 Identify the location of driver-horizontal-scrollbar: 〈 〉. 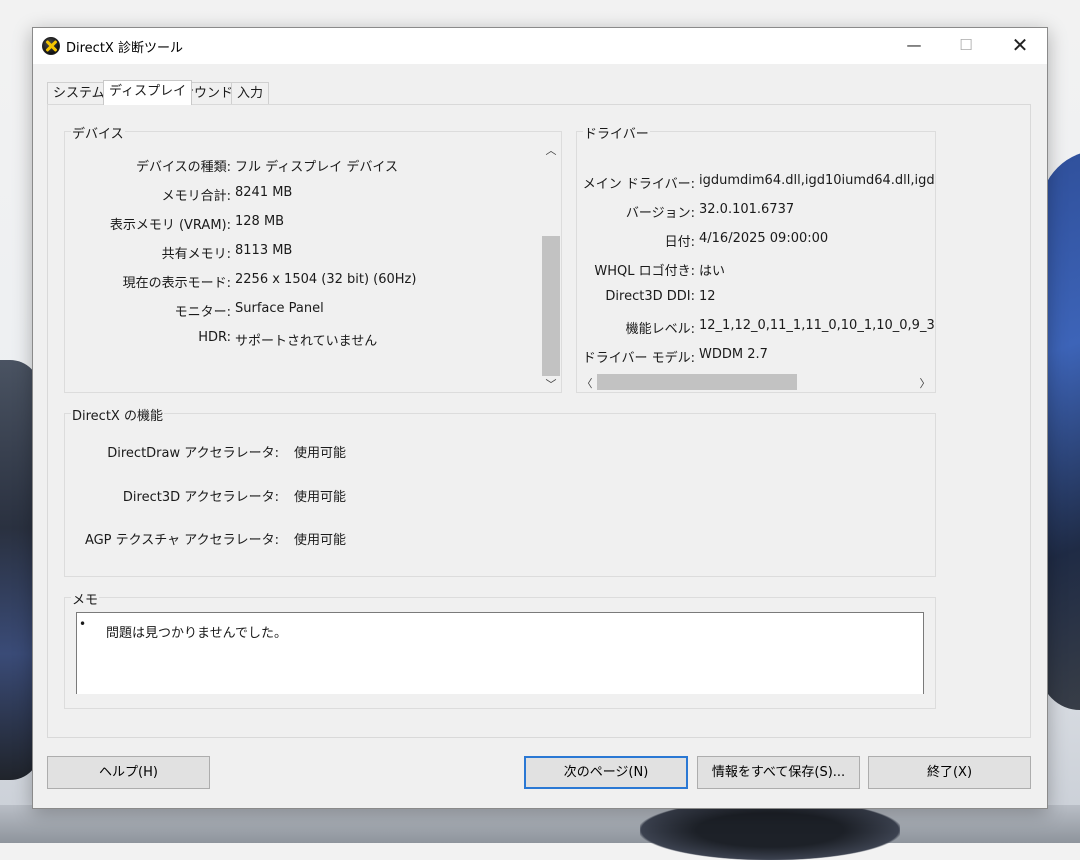
(757, 382).